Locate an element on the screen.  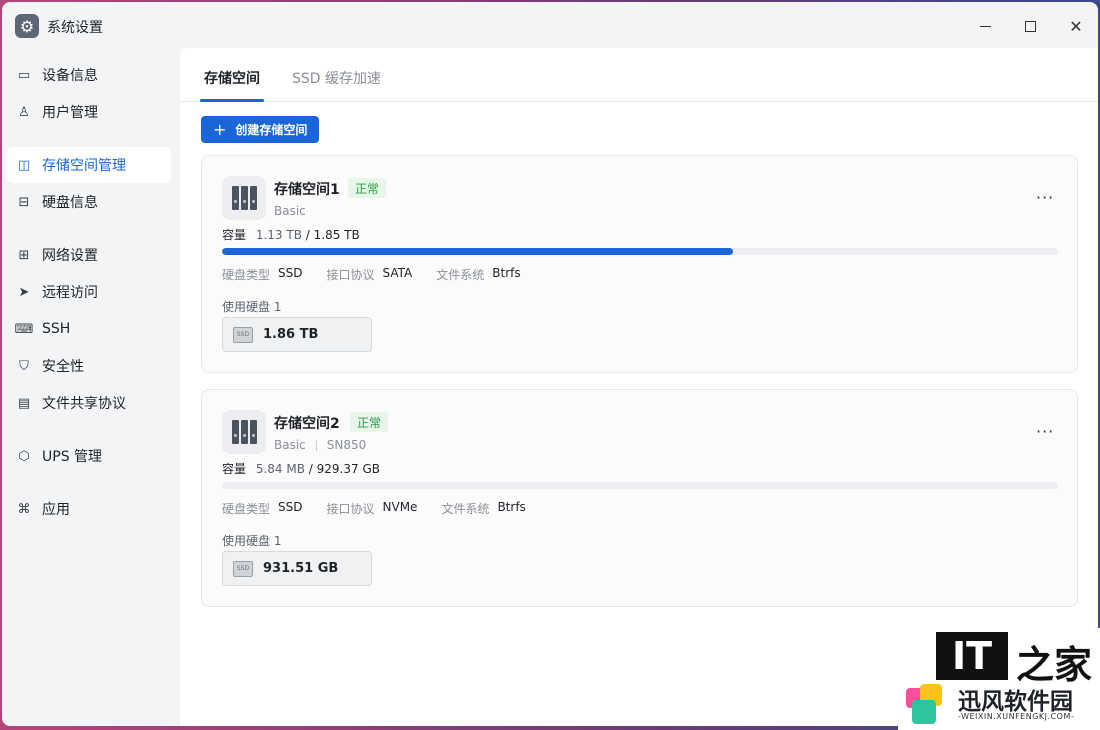
close-icon: ✕ is located at coordinates (1076, 26).